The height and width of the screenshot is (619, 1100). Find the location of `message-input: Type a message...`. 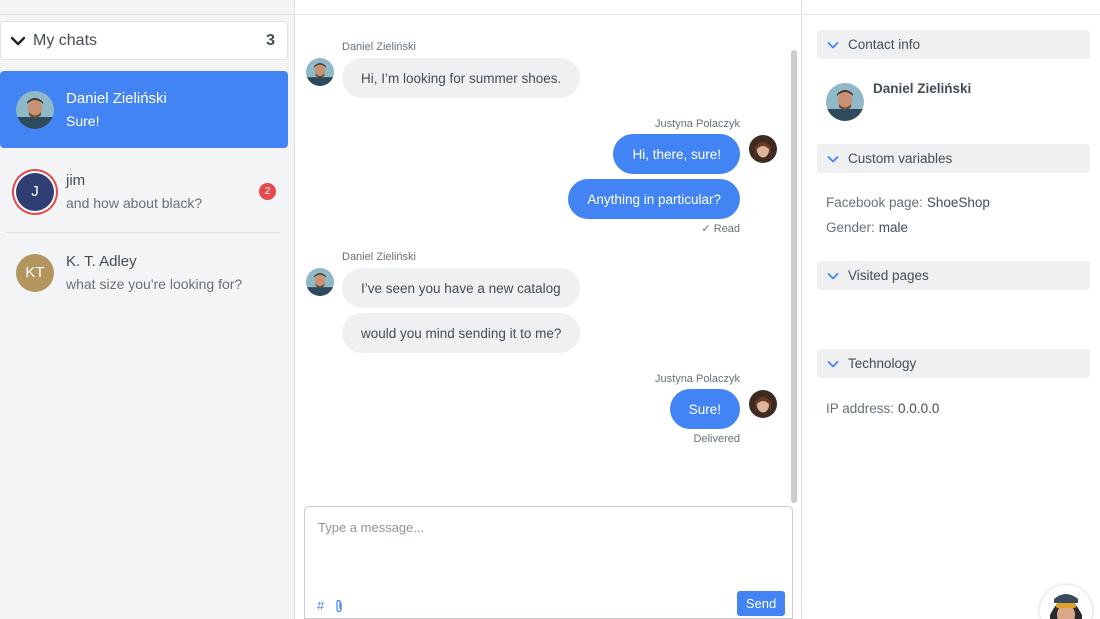

message-input: Type a message... is located at coordinates (371, 527).